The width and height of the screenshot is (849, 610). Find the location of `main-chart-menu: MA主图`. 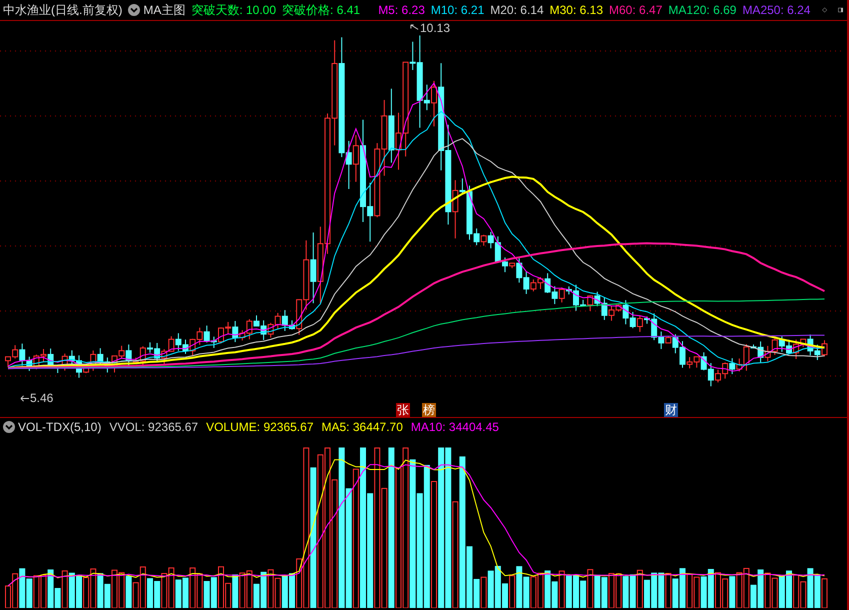

main-chart-menu: MA主图 is located at coordinates (157, 10).